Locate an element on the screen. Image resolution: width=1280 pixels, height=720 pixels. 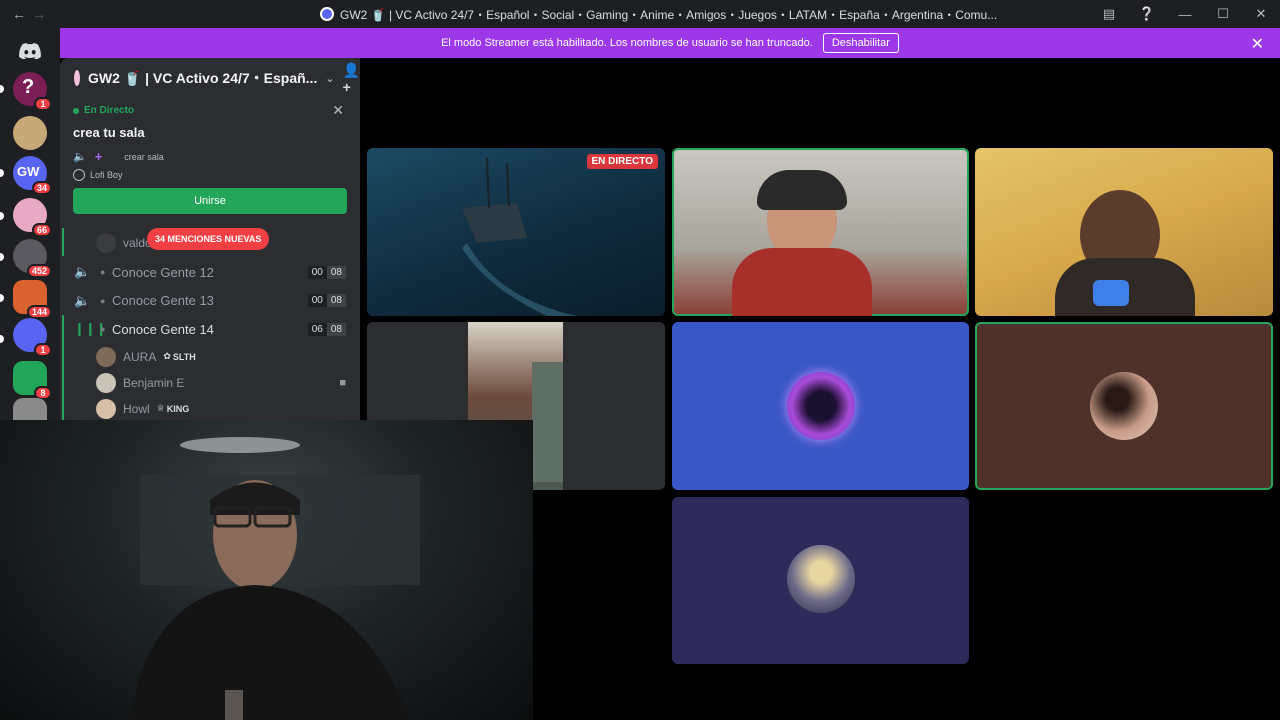
voice-channel-12: 🔈 ● Conoce Gente 12 00 08 is located at coordinates (210, 272).